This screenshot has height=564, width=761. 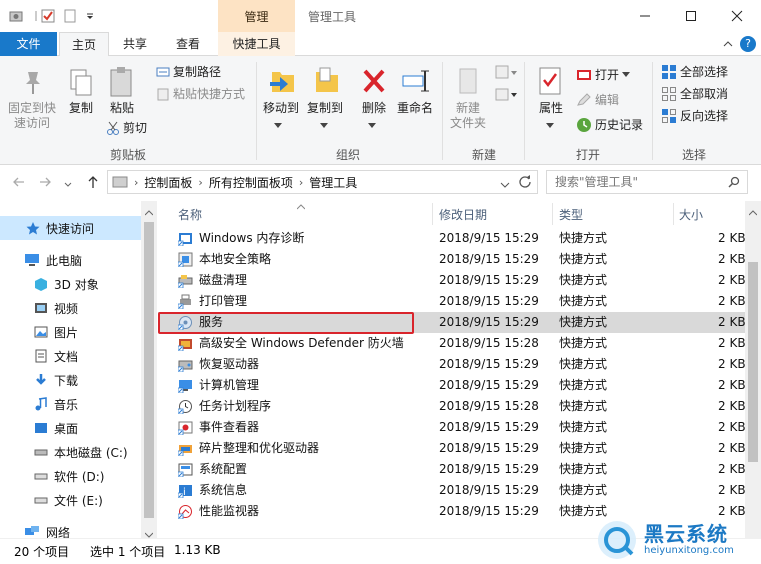 I want to click on invert-selection-button: 反向选择, so click(x=694, y=116).